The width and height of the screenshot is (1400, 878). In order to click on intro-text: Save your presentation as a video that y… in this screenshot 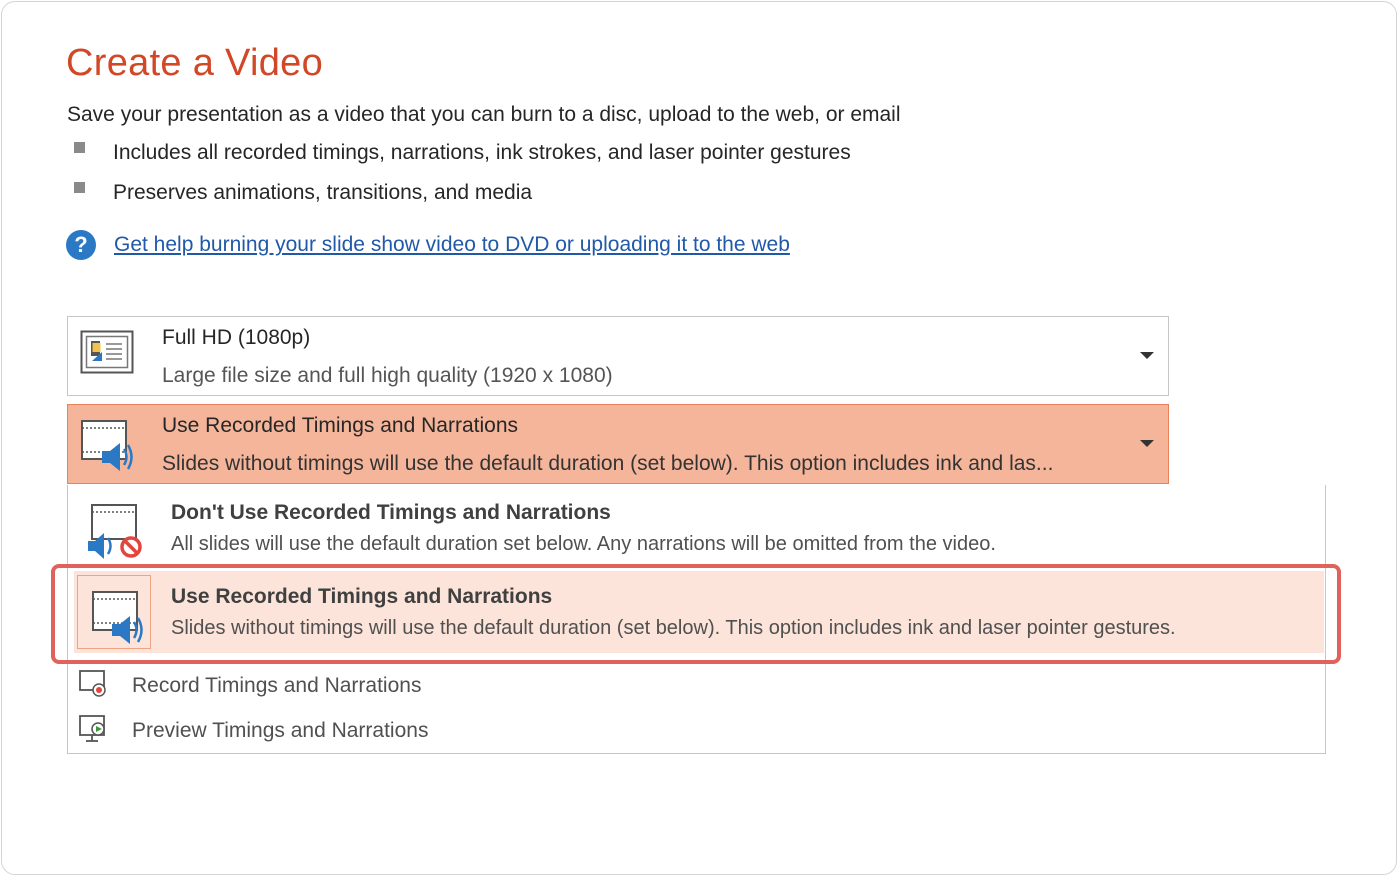, I will do `click(484, 114)`.